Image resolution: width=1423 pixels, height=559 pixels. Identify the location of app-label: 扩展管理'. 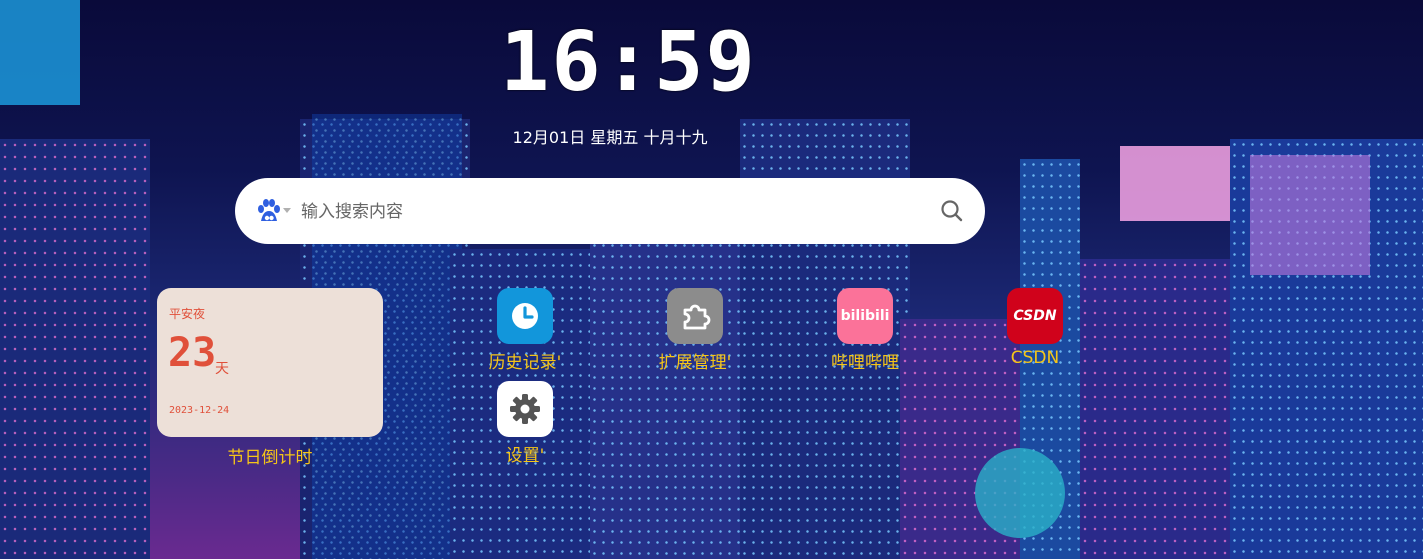
(695, 363).